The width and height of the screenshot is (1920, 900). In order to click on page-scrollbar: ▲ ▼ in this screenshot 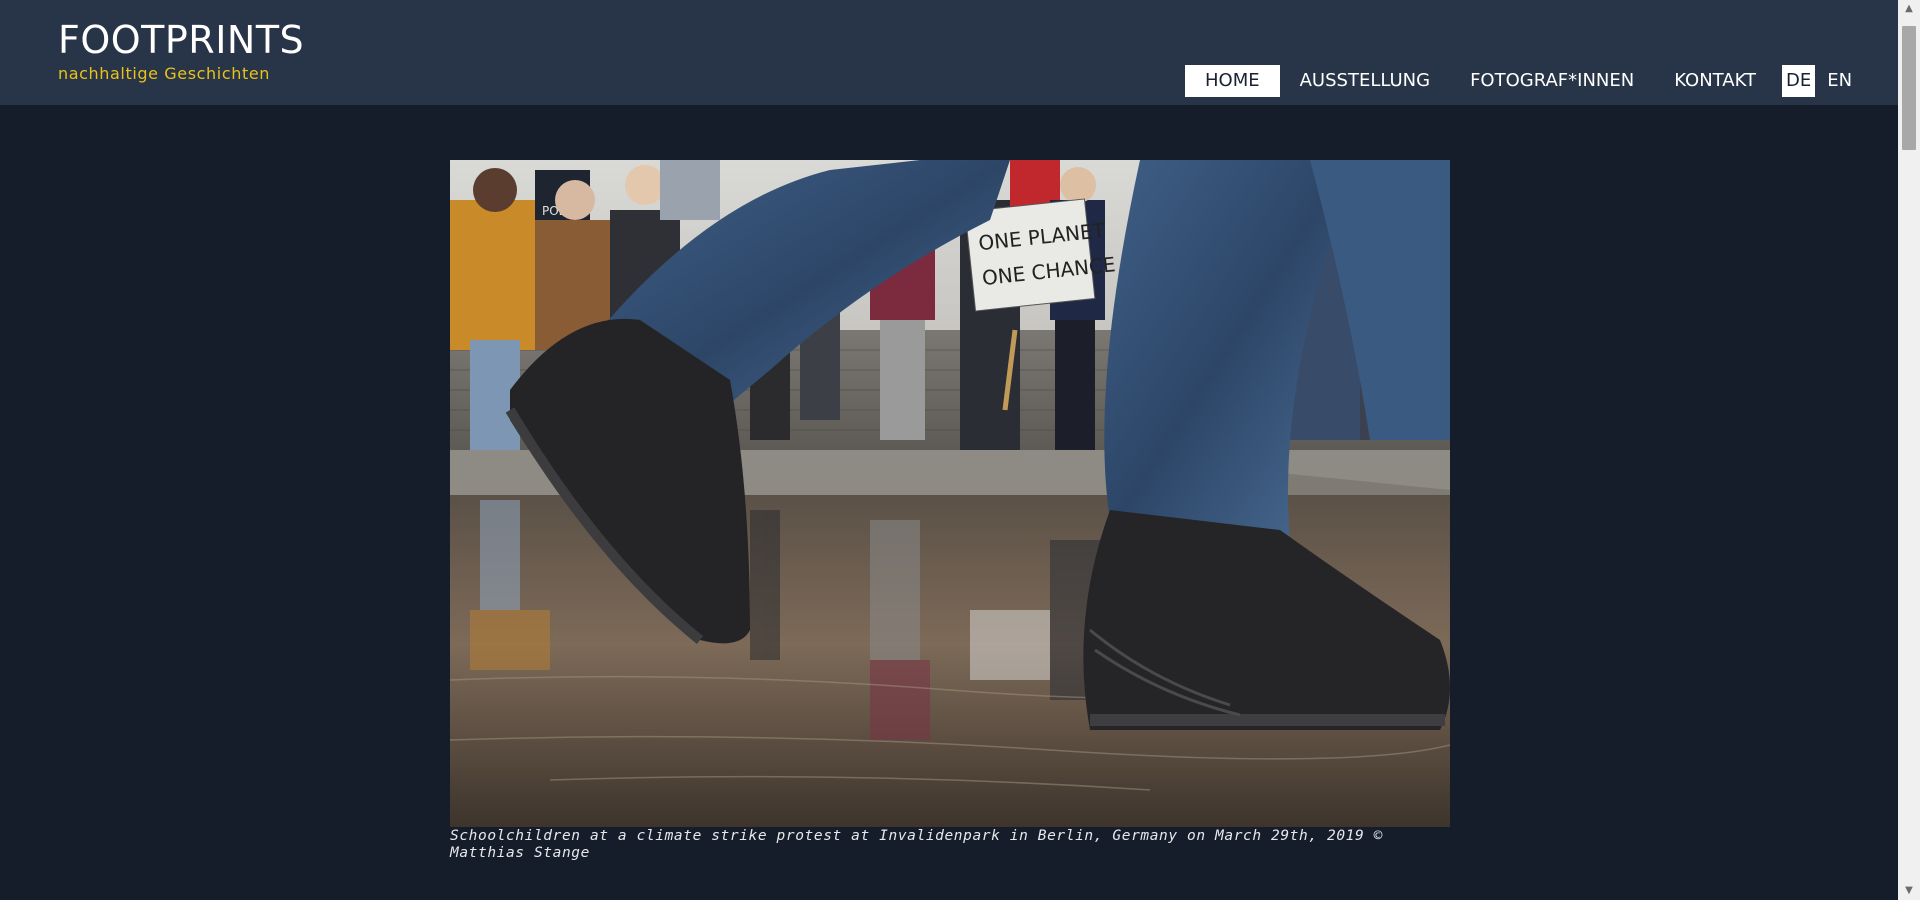, I will do `click(1909, 450)`.